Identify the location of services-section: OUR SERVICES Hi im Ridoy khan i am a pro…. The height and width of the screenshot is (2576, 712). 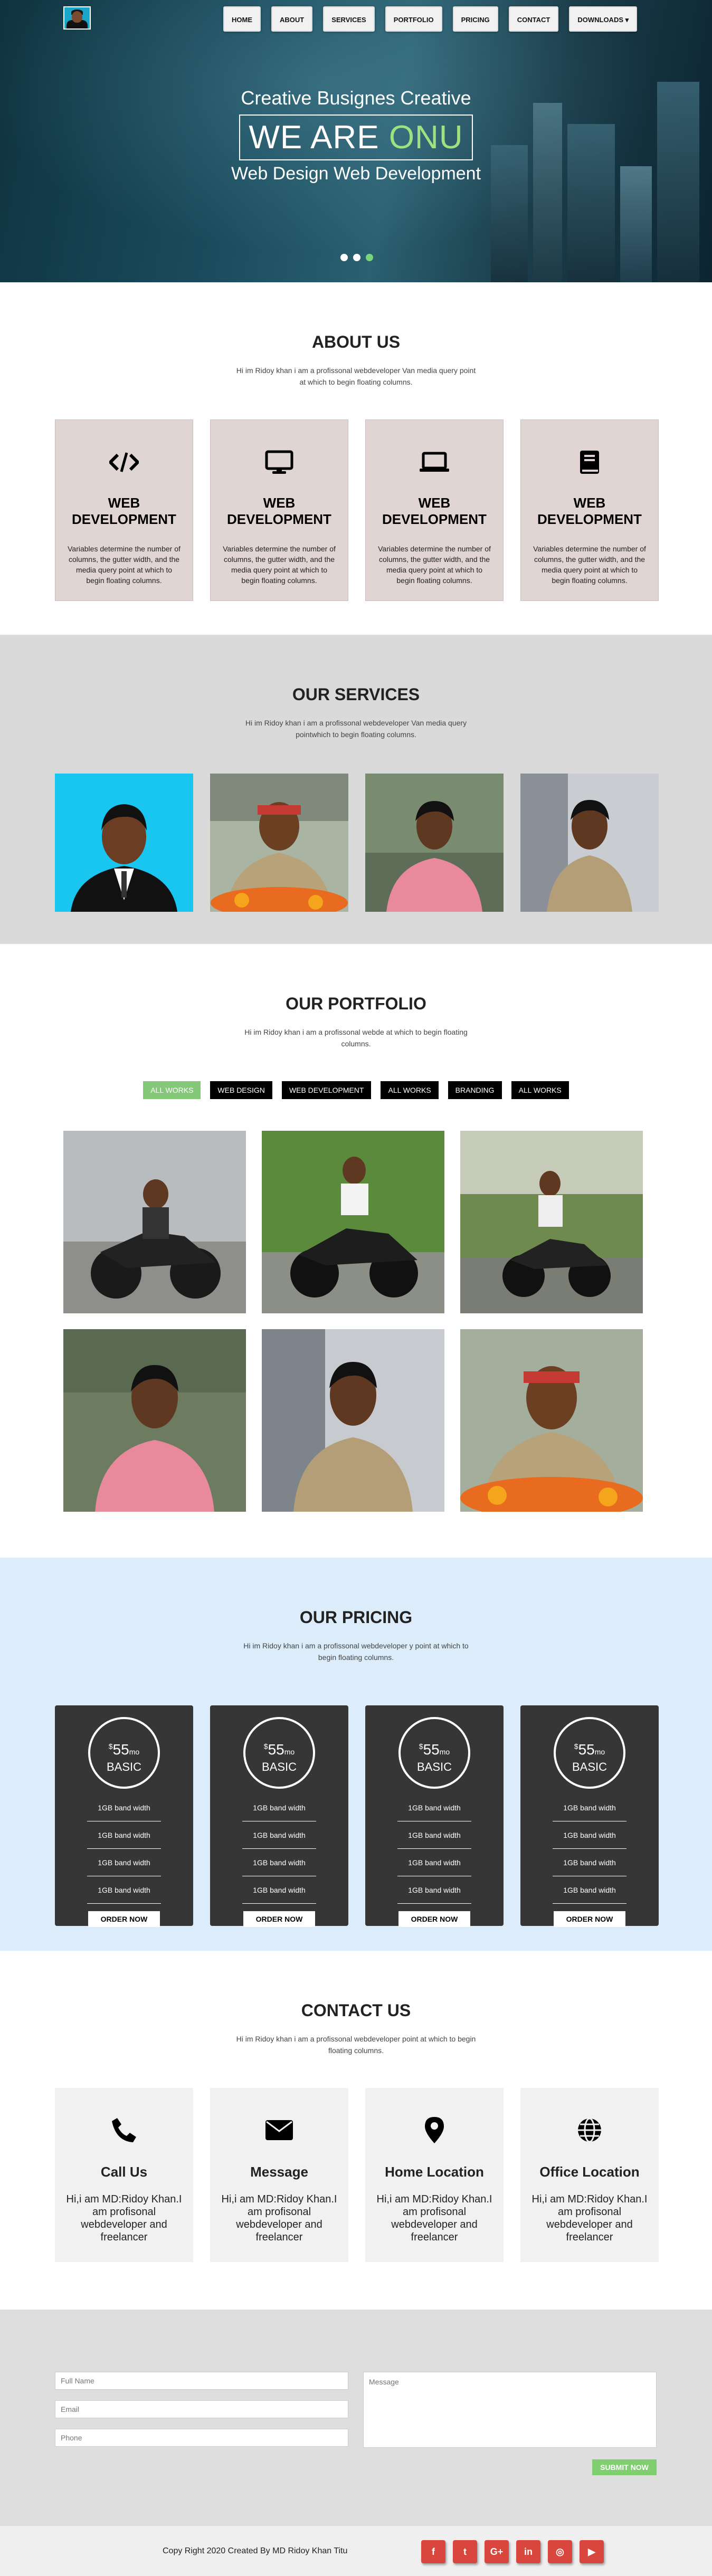
(356, 789).